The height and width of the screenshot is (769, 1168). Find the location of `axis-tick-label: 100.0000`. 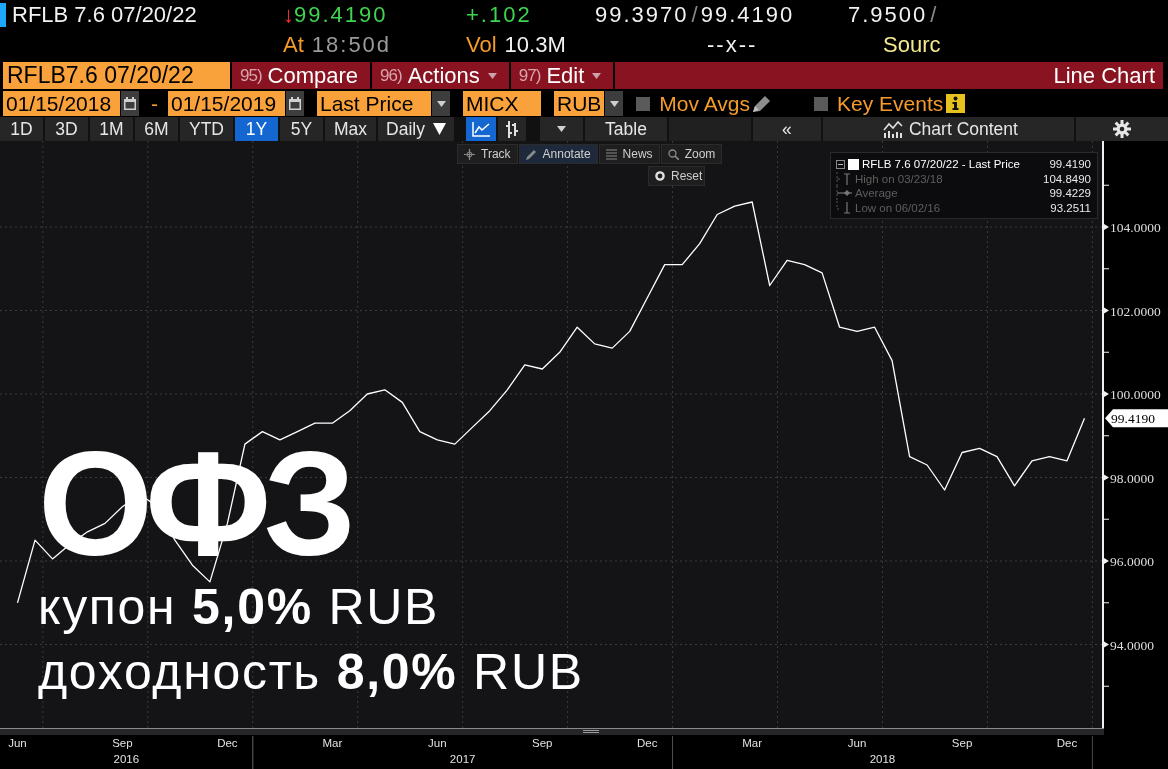

axis-tick-label: 100.0000 is located at coordinates (1135, 394).